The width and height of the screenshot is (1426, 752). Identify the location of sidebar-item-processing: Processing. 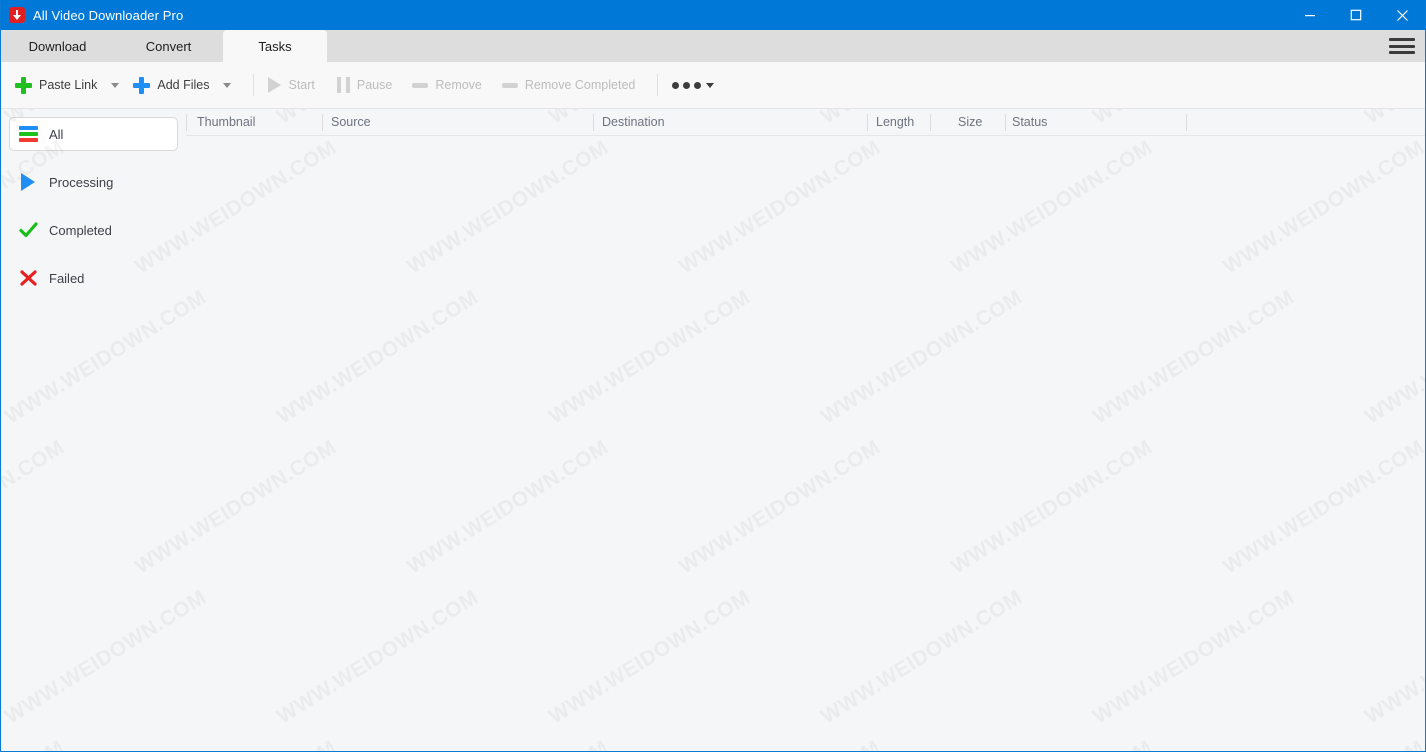
(93, 182).